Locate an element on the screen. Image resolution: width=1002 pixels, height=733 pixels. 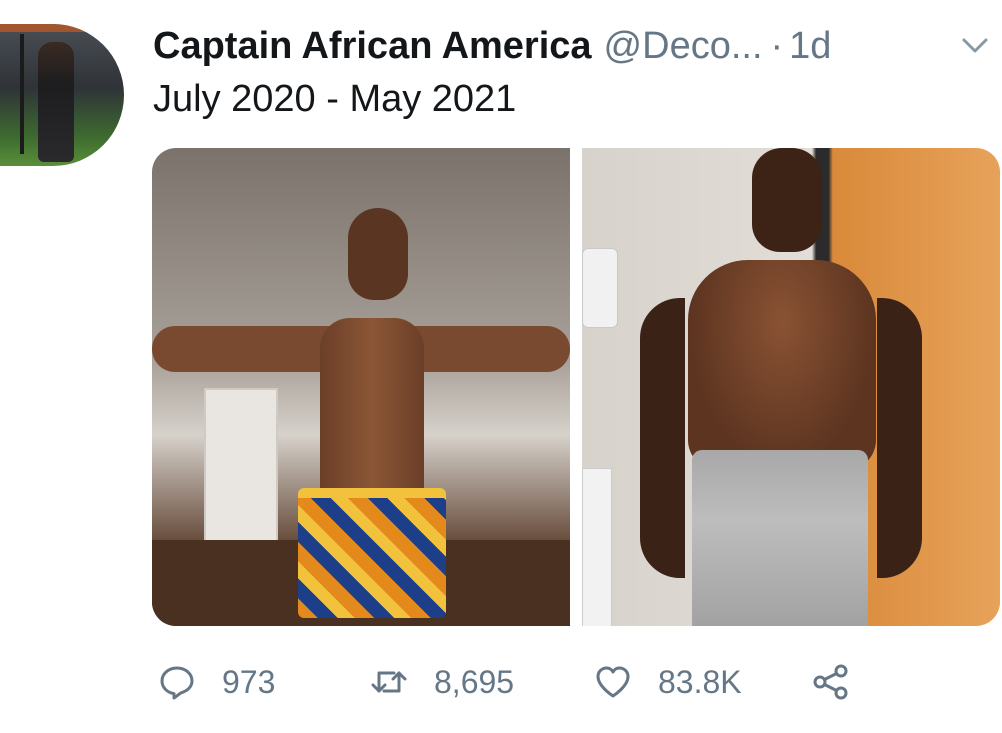
tweet-timestamp: 1d is located at coordinates (810, 46).